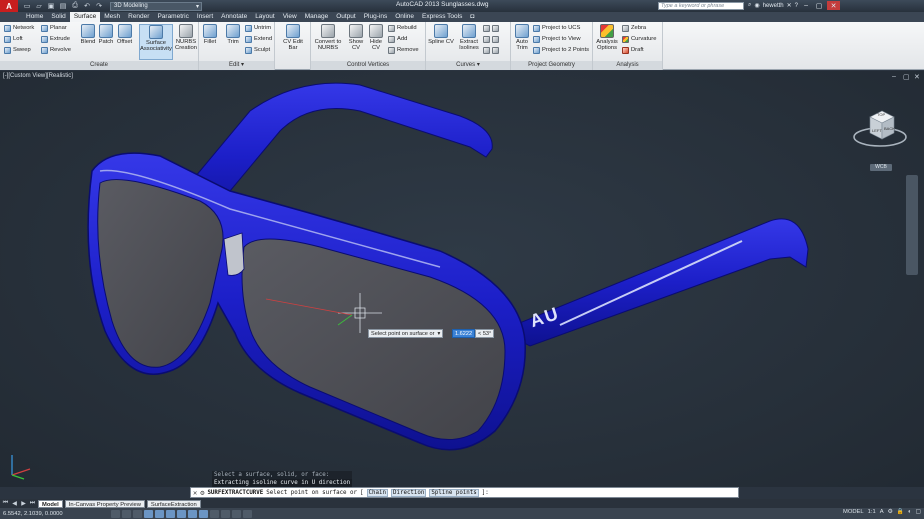 The height and width of the screenshot is (519, 924). Describe the element at coordinates (236, 65) in the screenshot. I see `edit-group-title: Edit ▾` at that location.